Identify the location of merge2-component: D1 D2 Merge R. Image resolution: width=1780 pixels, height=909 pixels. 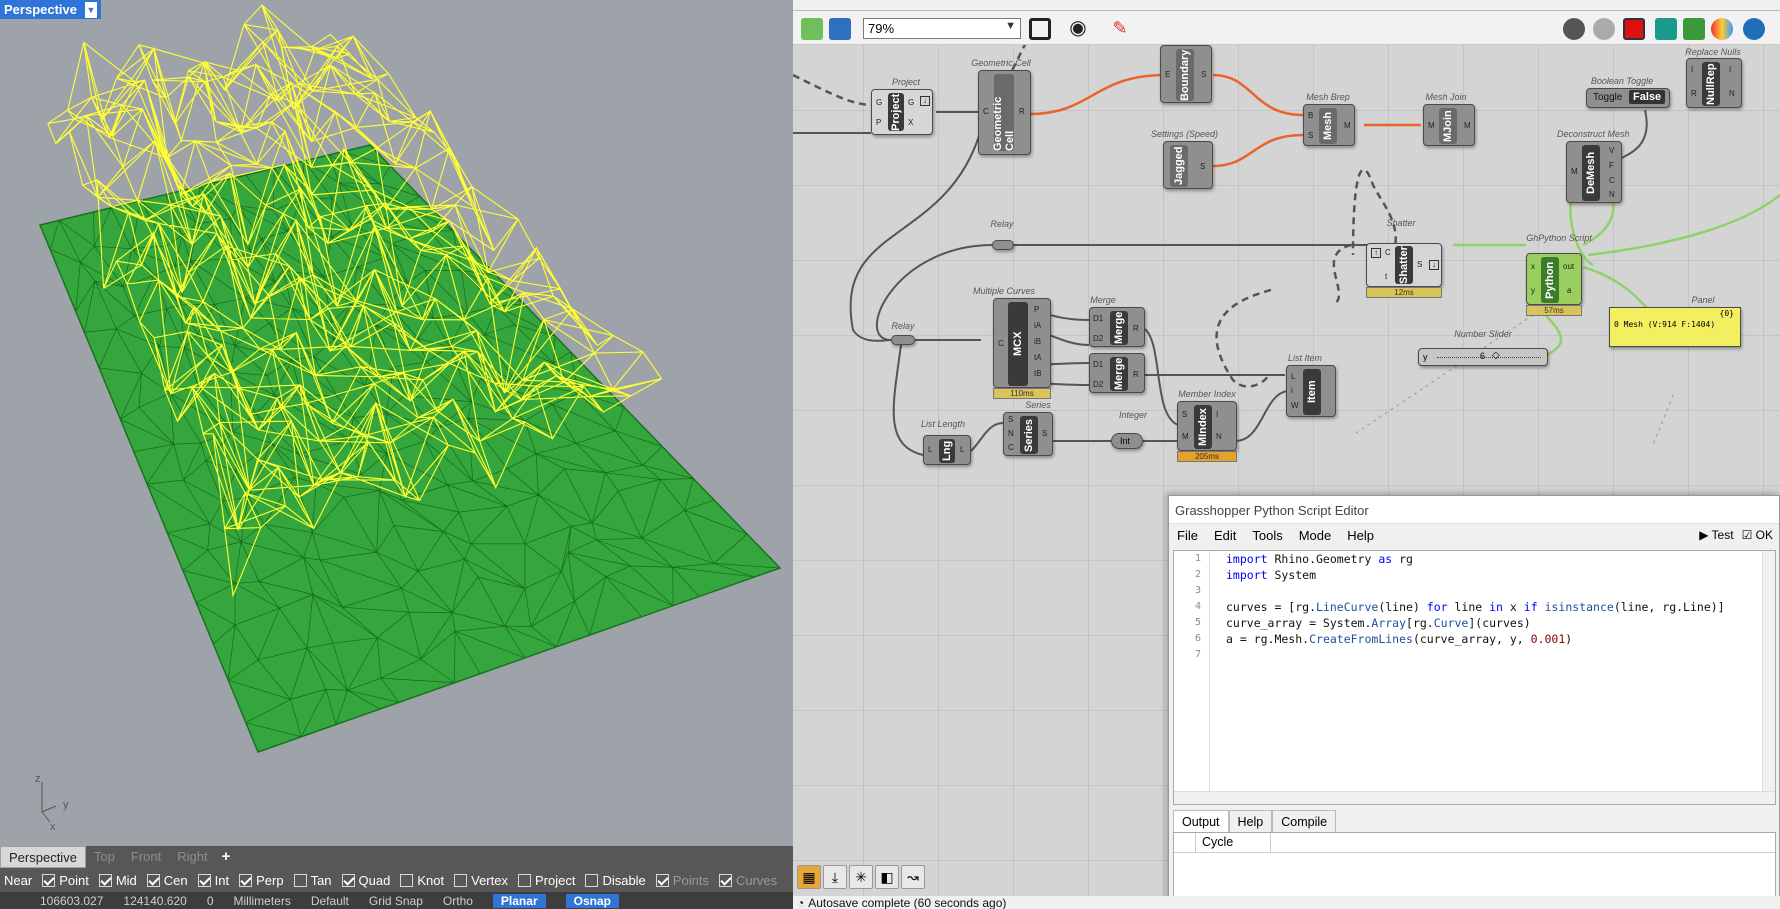
(1117, 373).